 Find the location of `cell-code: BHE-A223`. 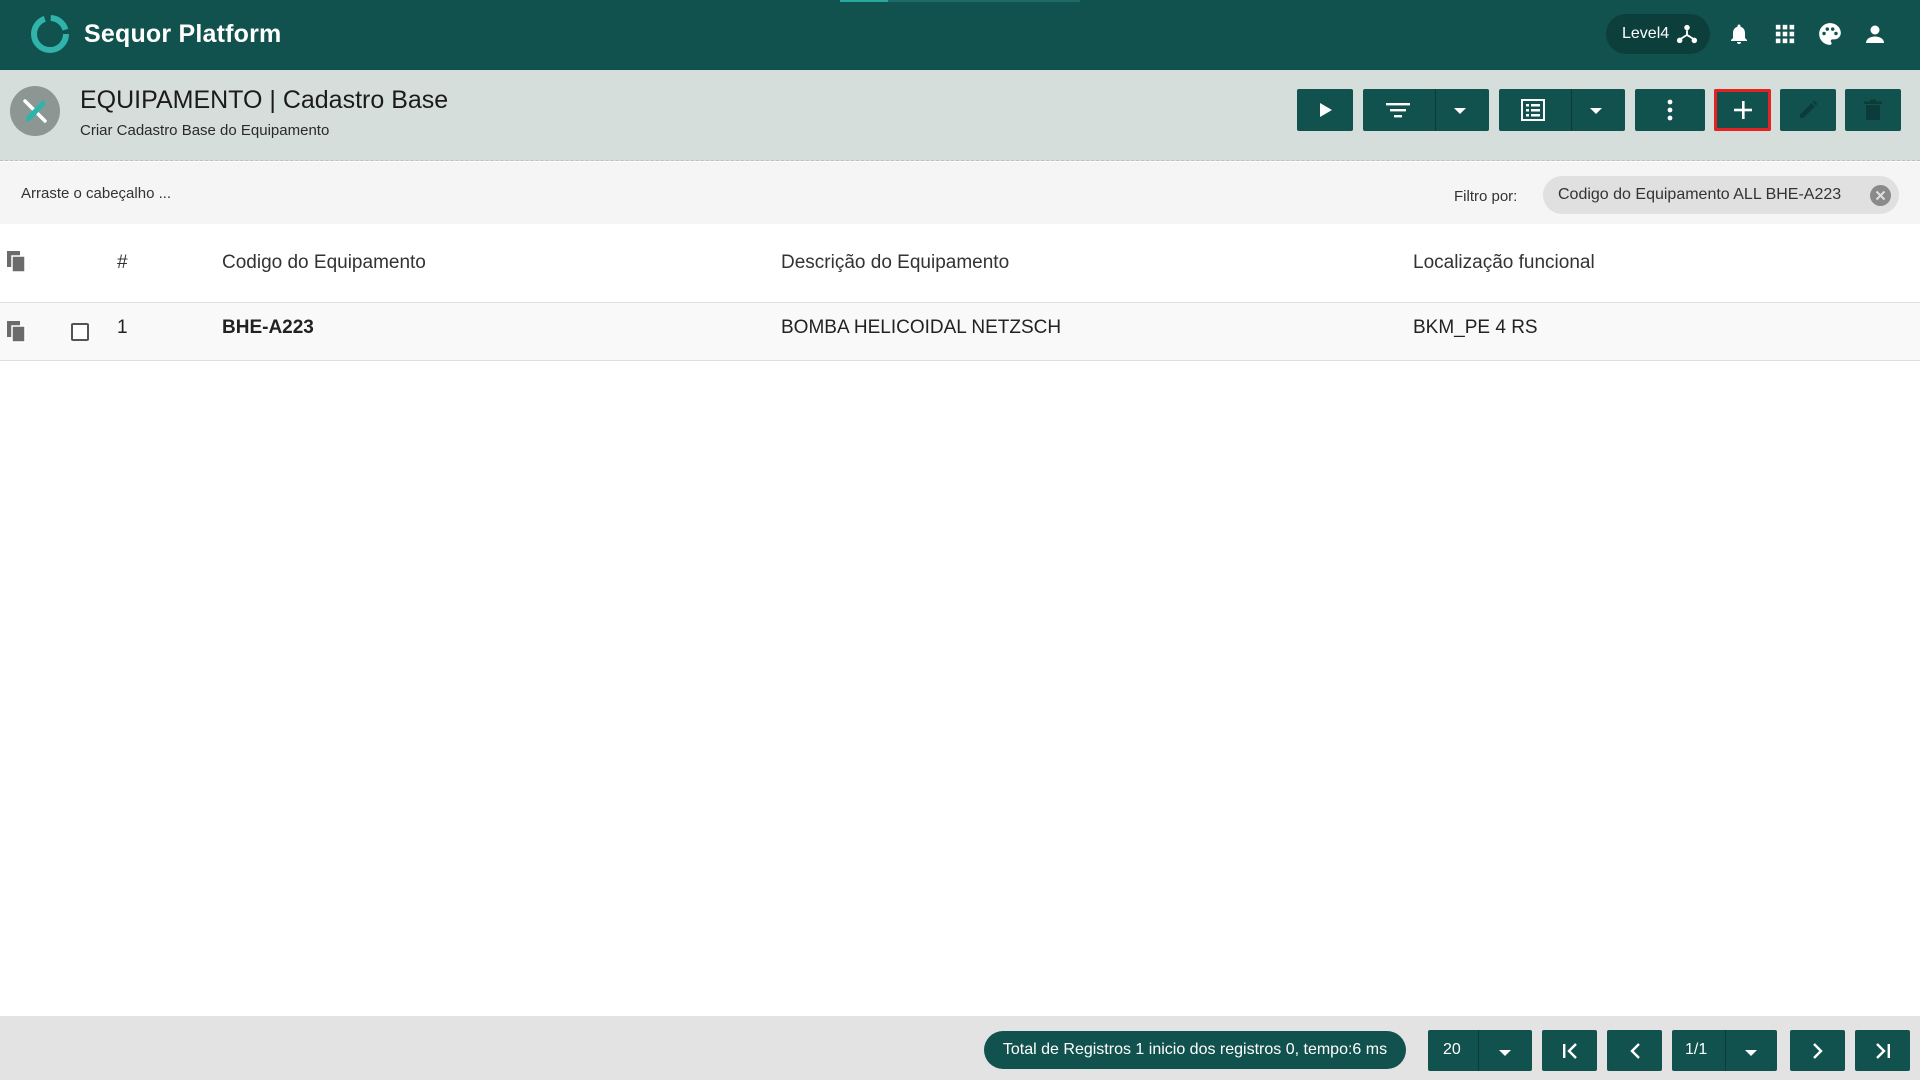

cell-code: BHE-A223 is located at coordinates (268, 327).